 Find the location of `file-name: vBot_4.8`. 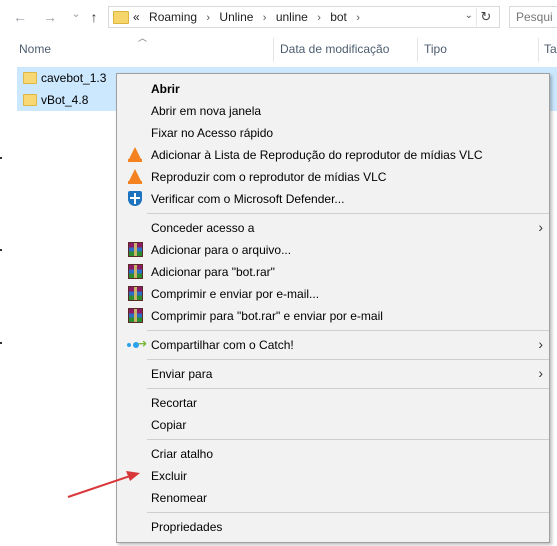

file-name: vBot_4.8 is located at coordinates (65, 100).